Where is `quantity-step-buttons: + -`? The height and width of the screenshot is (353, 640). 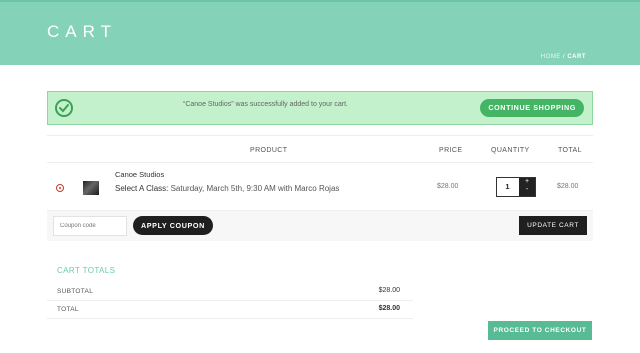 quantity-step-buttons: + - is located at coordinates (527, 187).